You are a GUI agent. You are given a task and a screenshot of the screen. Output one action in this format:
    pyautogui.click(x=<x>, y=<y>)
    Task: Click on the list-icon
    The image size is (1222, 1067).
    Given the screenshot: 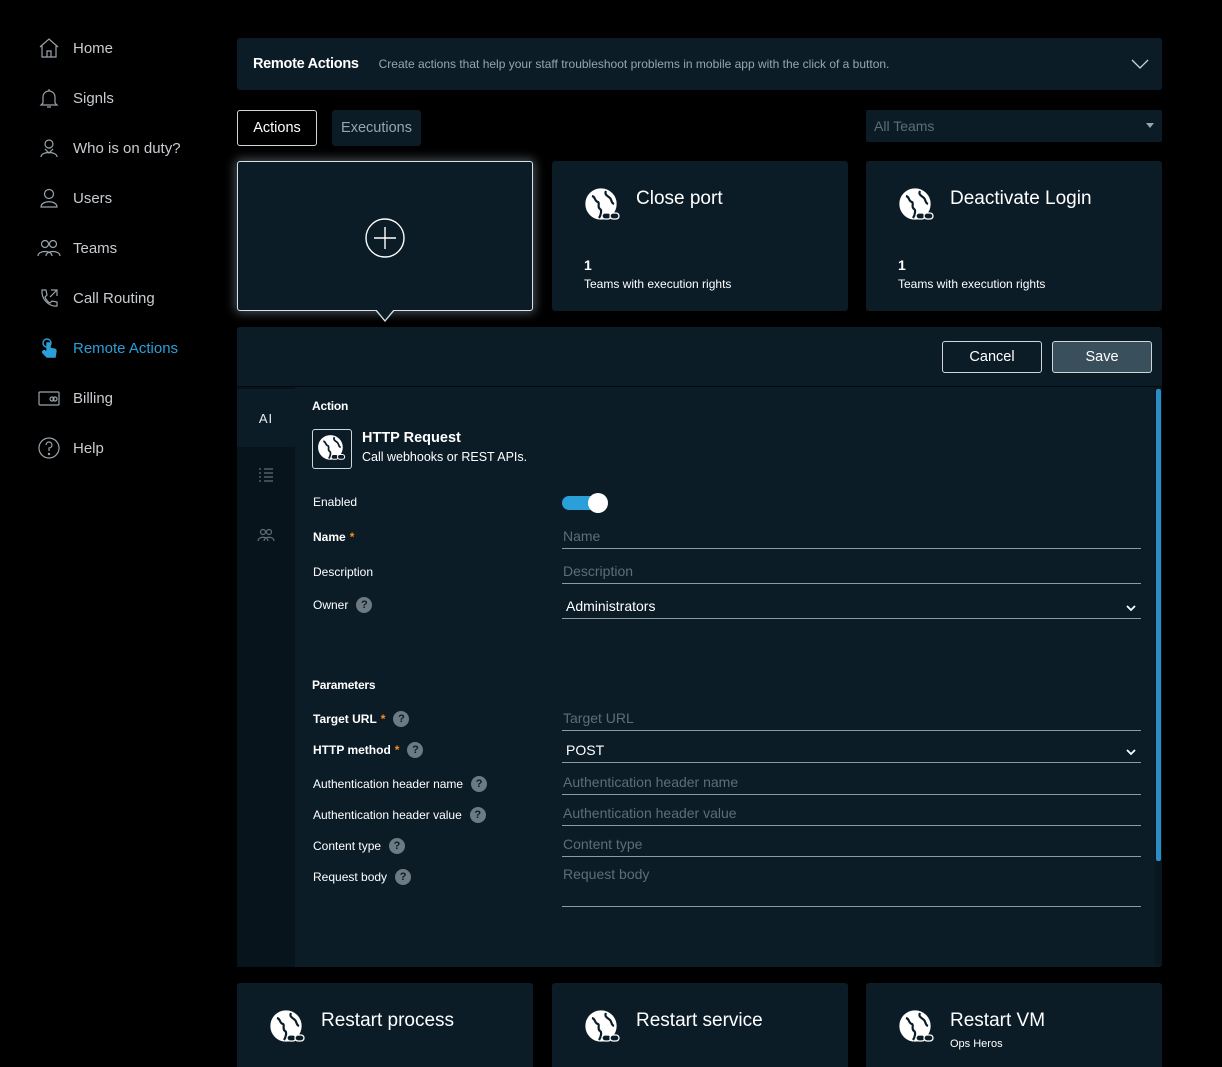 What is the action you would take?
    pyautogui.click(x=266, y=477)
    